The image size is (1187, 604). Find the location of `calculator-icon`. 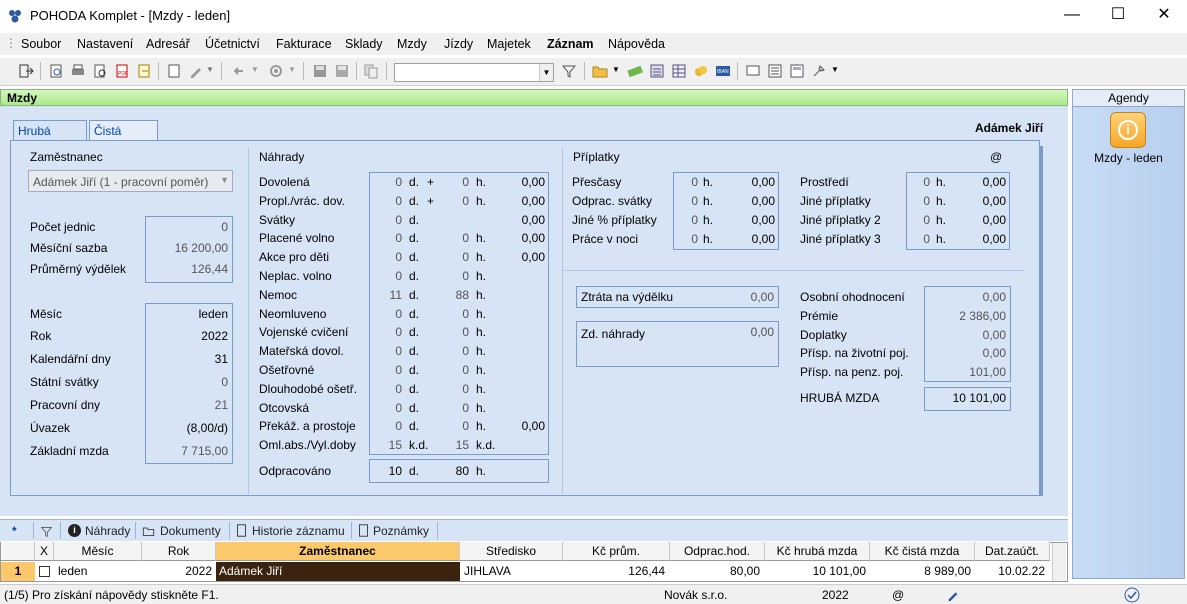

calculator-icon is located at coordinates (657, 71).